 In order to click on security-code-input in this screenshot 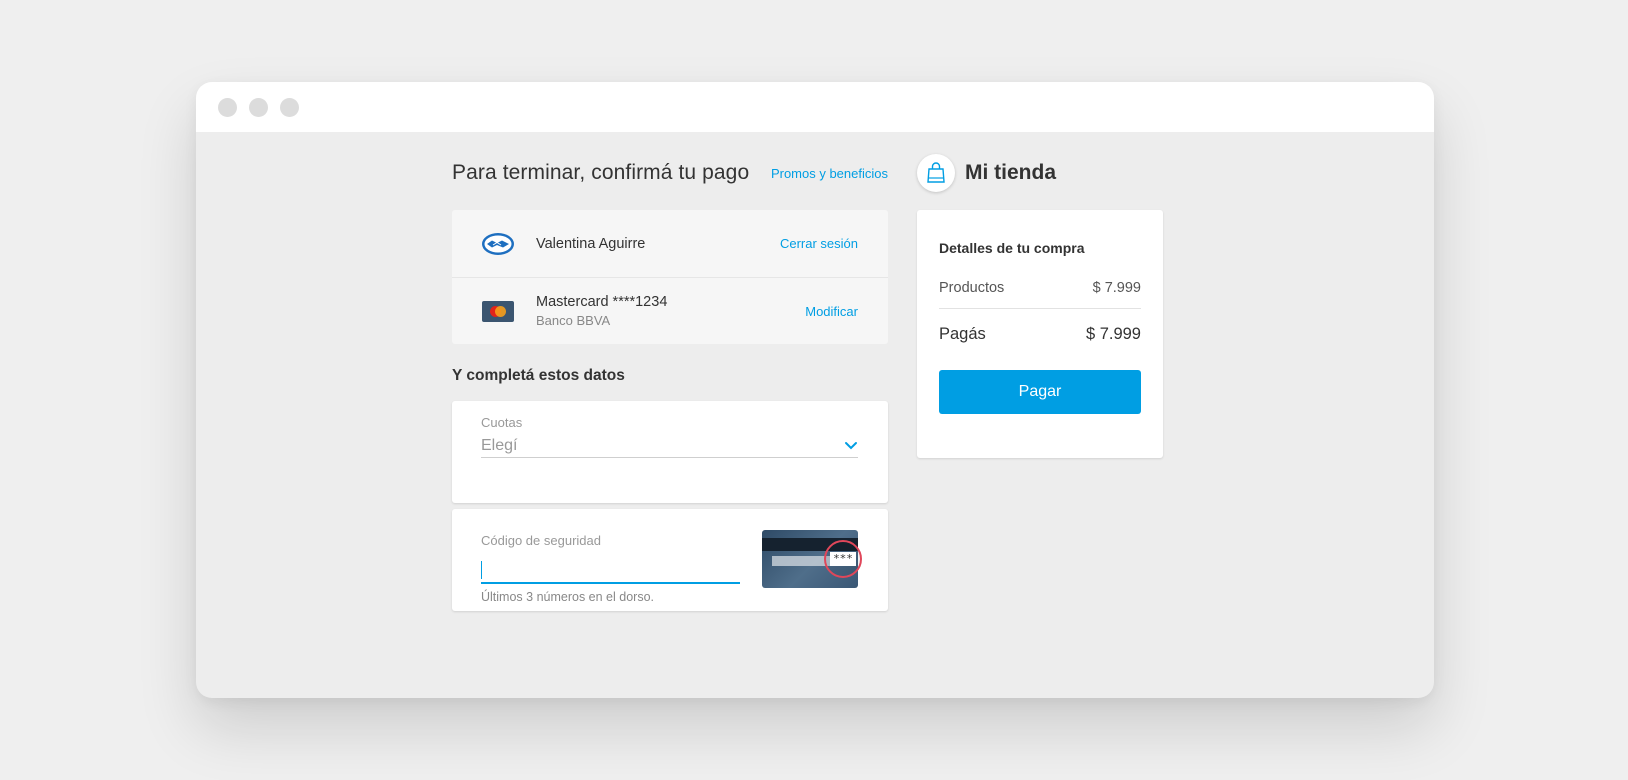, I will do `click(610, 570)`.